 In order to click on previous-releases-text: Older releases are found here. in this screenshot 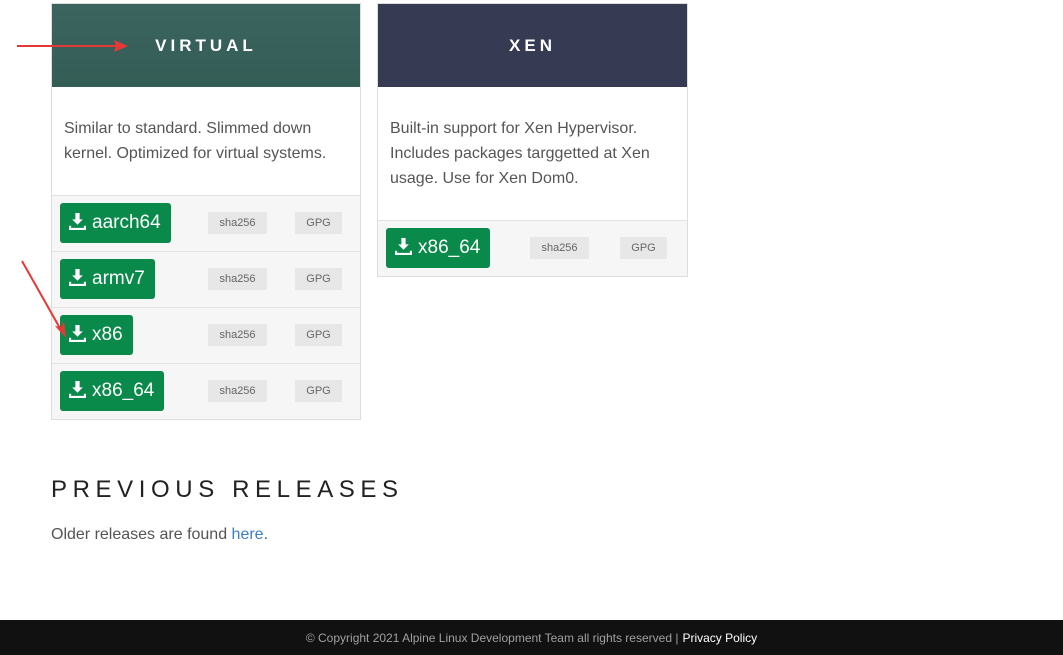, I will do `click(159, 535)`.